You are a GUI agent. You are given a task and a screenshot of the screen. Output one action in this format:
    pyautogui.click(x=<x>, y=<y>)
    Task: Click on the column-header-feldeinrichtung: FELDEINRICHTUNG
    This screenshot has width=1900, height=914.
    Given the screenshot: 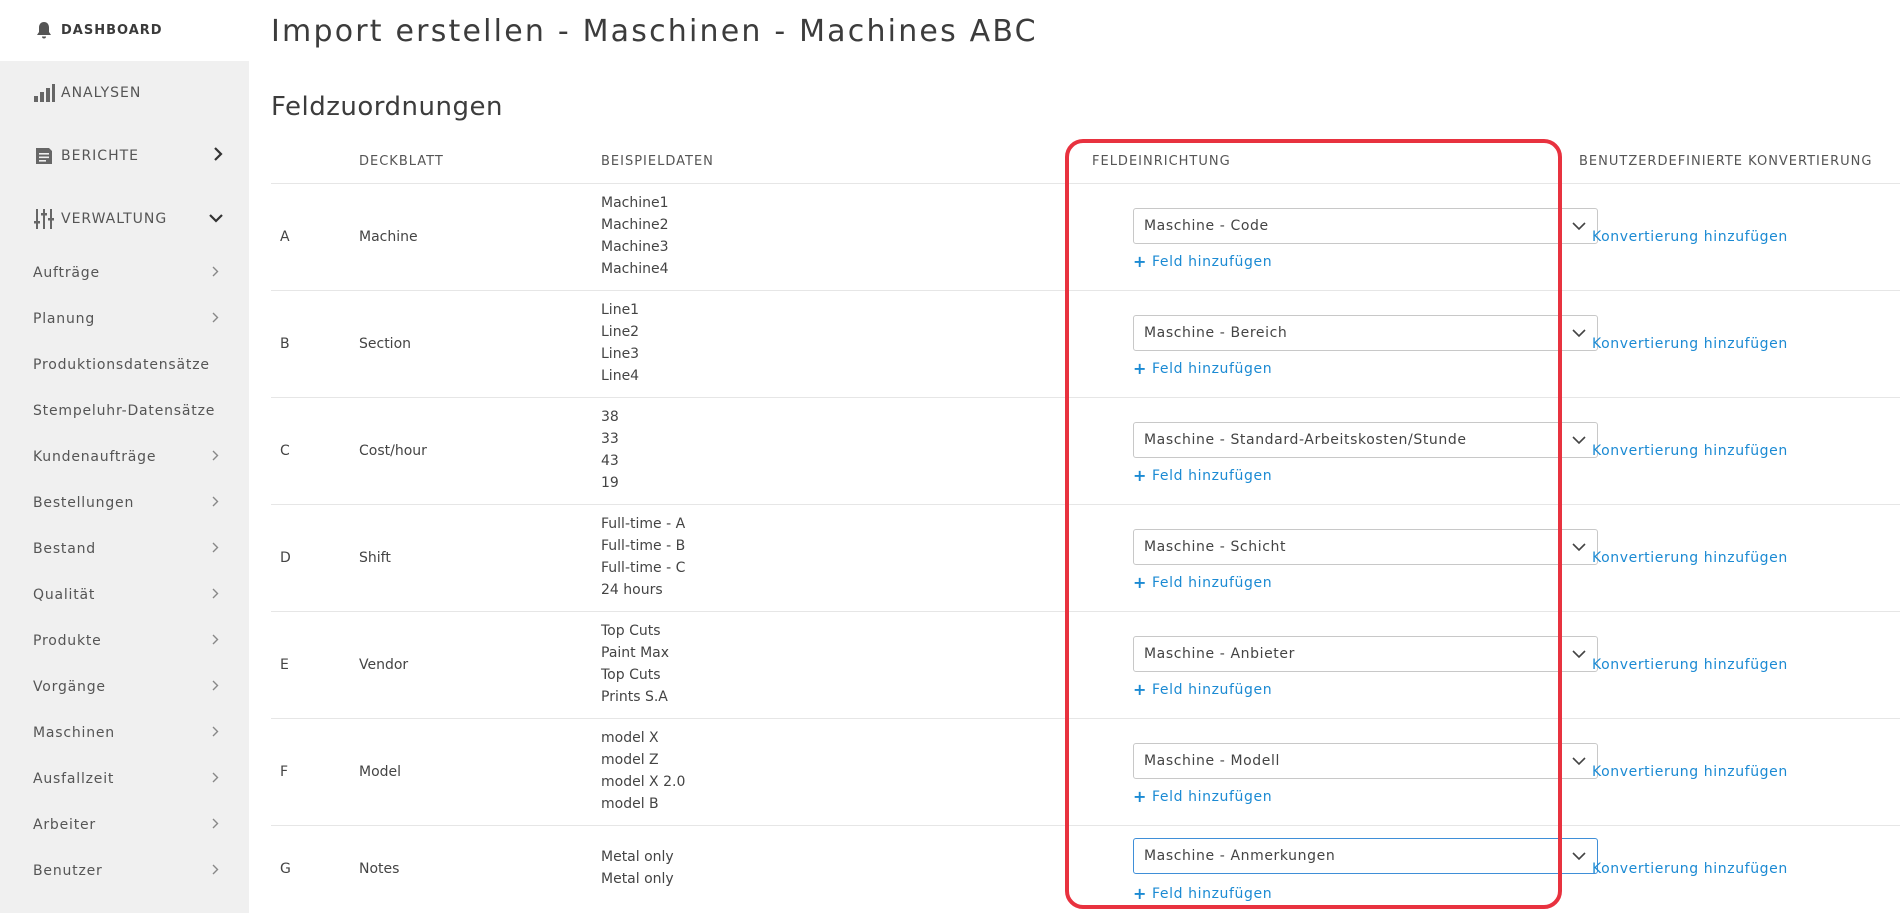 What is the action you would take?
    pyautogui.click(x=1161, y=161)
    